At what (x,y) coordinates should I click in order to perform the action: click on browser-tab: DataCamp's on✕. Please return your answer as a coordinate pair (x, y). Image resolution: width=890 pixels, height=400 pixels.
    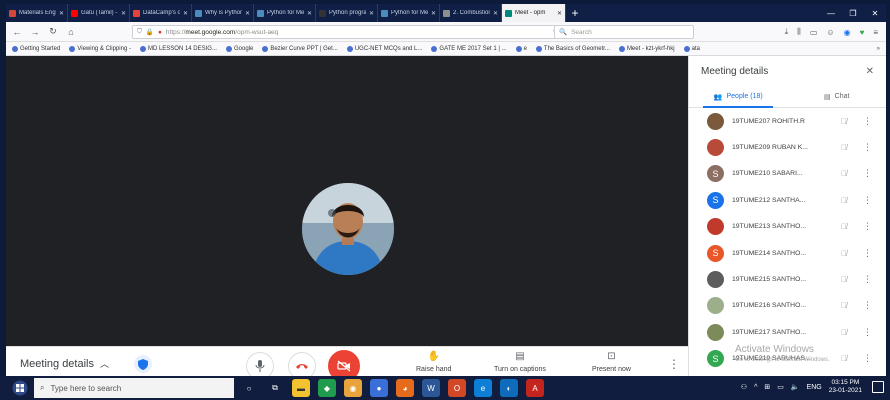
    Looking at the image, I should click on (161, 13).